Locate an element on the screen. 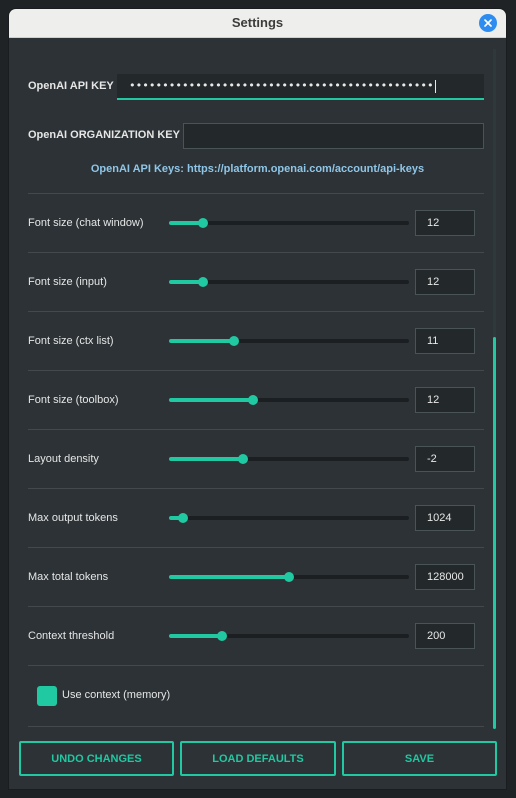 This screenshot has width=516, height=798. font-size-input-label: Font size (input) is located at coordinates (67, 282).